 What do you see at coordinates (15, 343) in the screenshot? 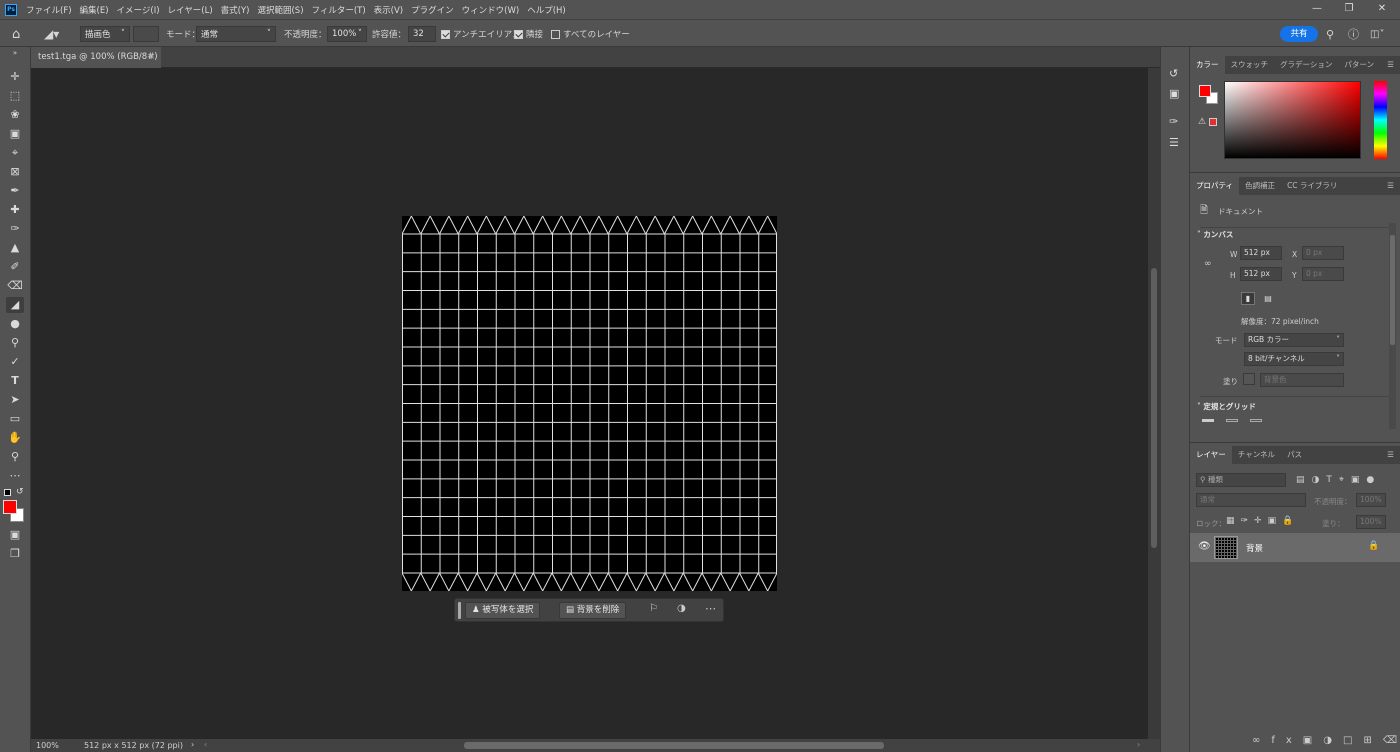
I see `dodge-tool-icon: ⚲` at bounding box center [15, 343].